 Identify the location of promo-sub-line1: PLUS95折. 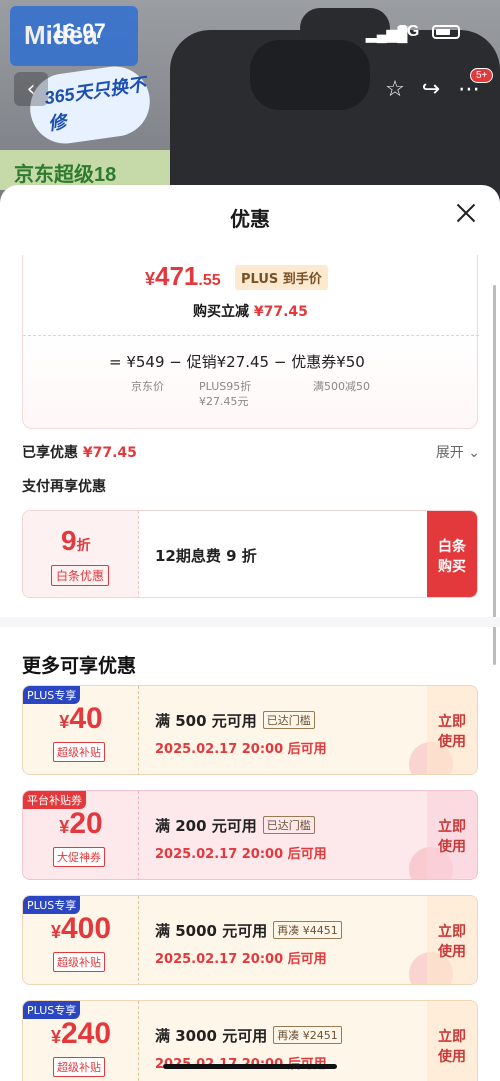
(225, 386).